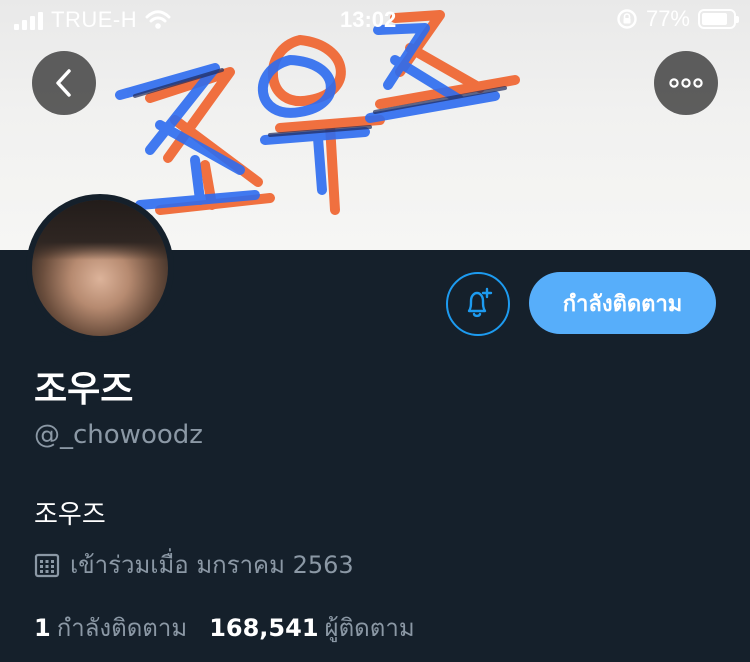 The height and width of the screenshot is (662, 750). I want to click on status-left: TRUE-H, so click(92, 20).